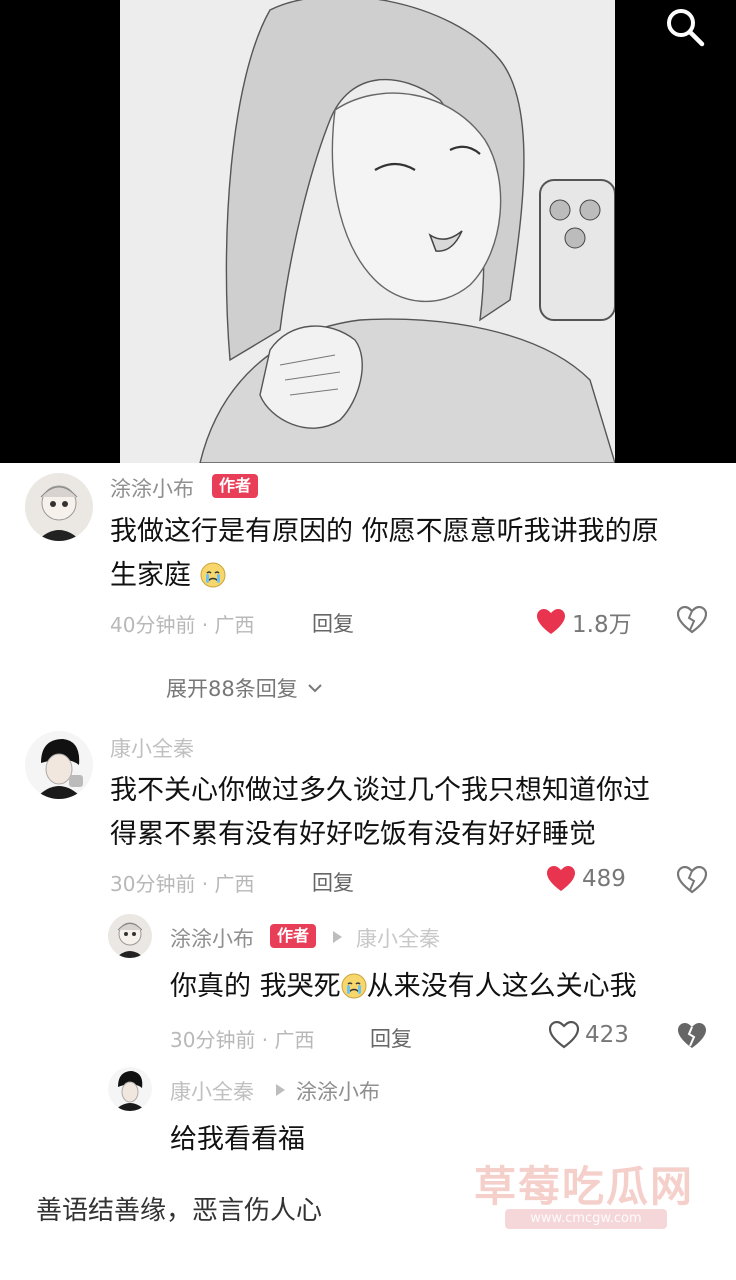  What do you see at coordinates (179, 1211) in the screenshot?
I see `footer-quote: 善语结善缘，恶言伤人心` at bounding box center [179, 1211].